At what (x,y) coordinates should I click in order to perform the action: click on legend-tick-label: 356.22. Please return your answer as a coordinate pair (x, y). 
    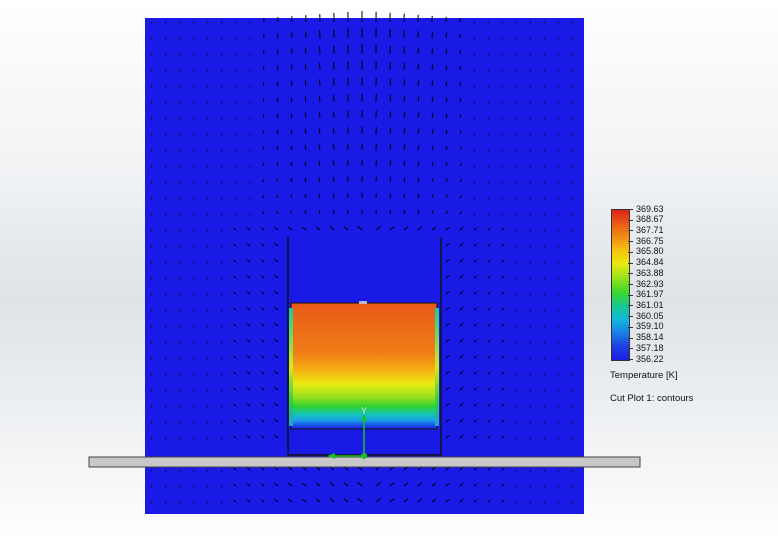
    Looking at the image, I should click on (650, 358).